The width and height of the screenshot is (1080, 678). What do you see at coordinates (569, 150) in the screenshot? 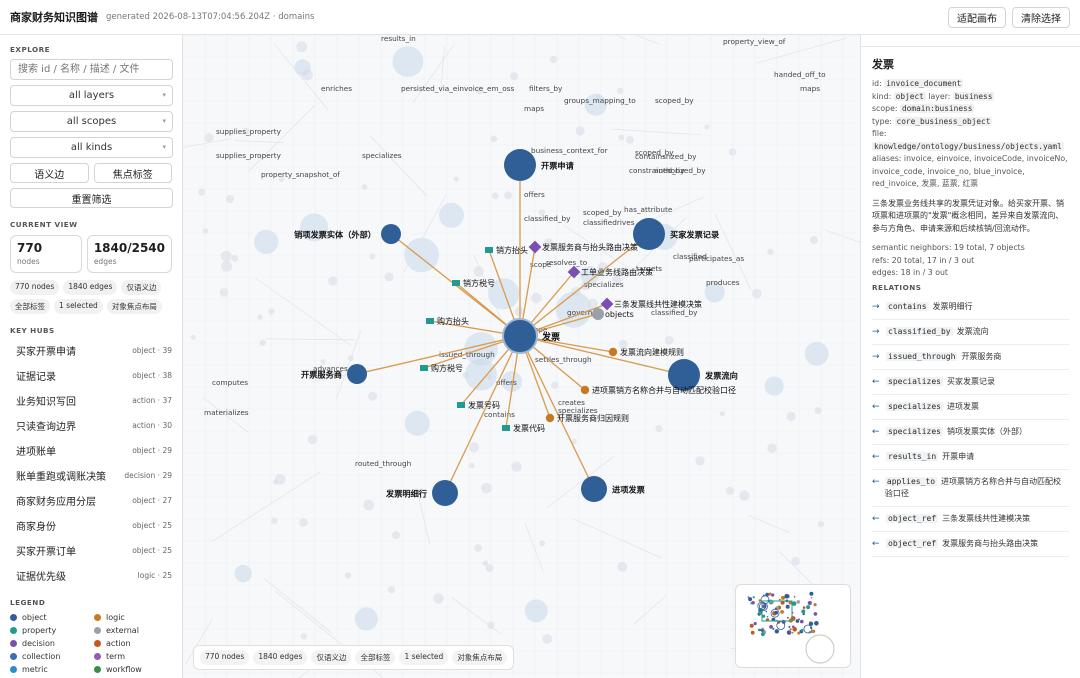
I see `edge-label: business_context_for` at bounding box center [569, 150].